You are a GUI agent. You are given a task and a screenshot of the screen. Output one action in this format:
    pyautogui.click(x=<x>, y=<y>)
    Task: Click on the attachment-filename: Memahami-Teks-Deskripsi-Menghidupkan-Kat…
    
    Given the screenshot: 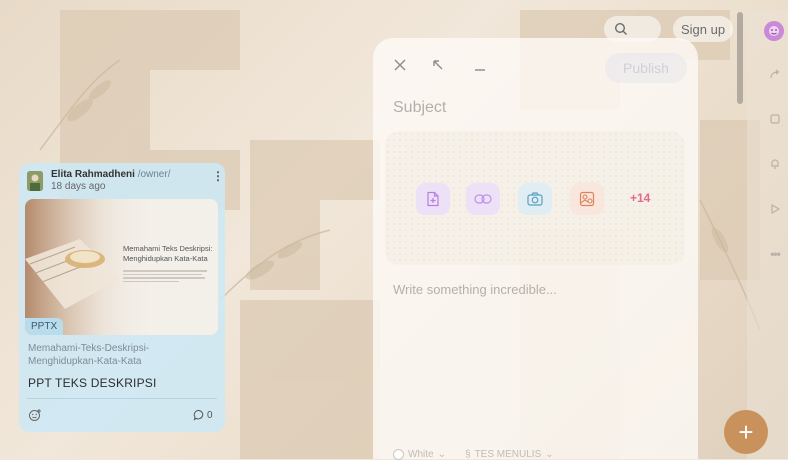 What is the action you would take?
    pyautogui.click(x=123, y=355)
    